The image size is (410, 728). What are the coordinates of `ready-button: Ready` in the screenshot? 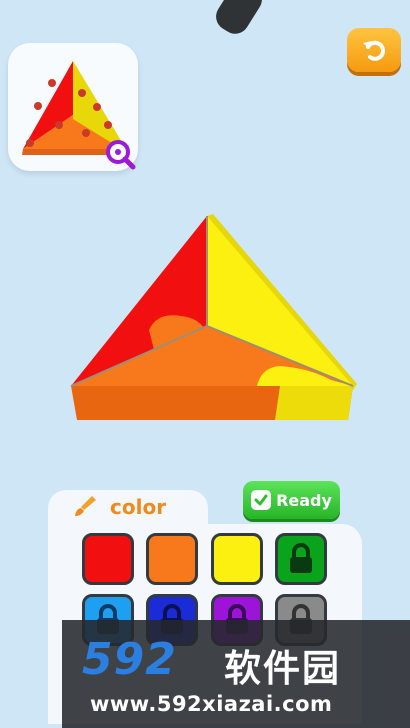 It's located at (291, 500).